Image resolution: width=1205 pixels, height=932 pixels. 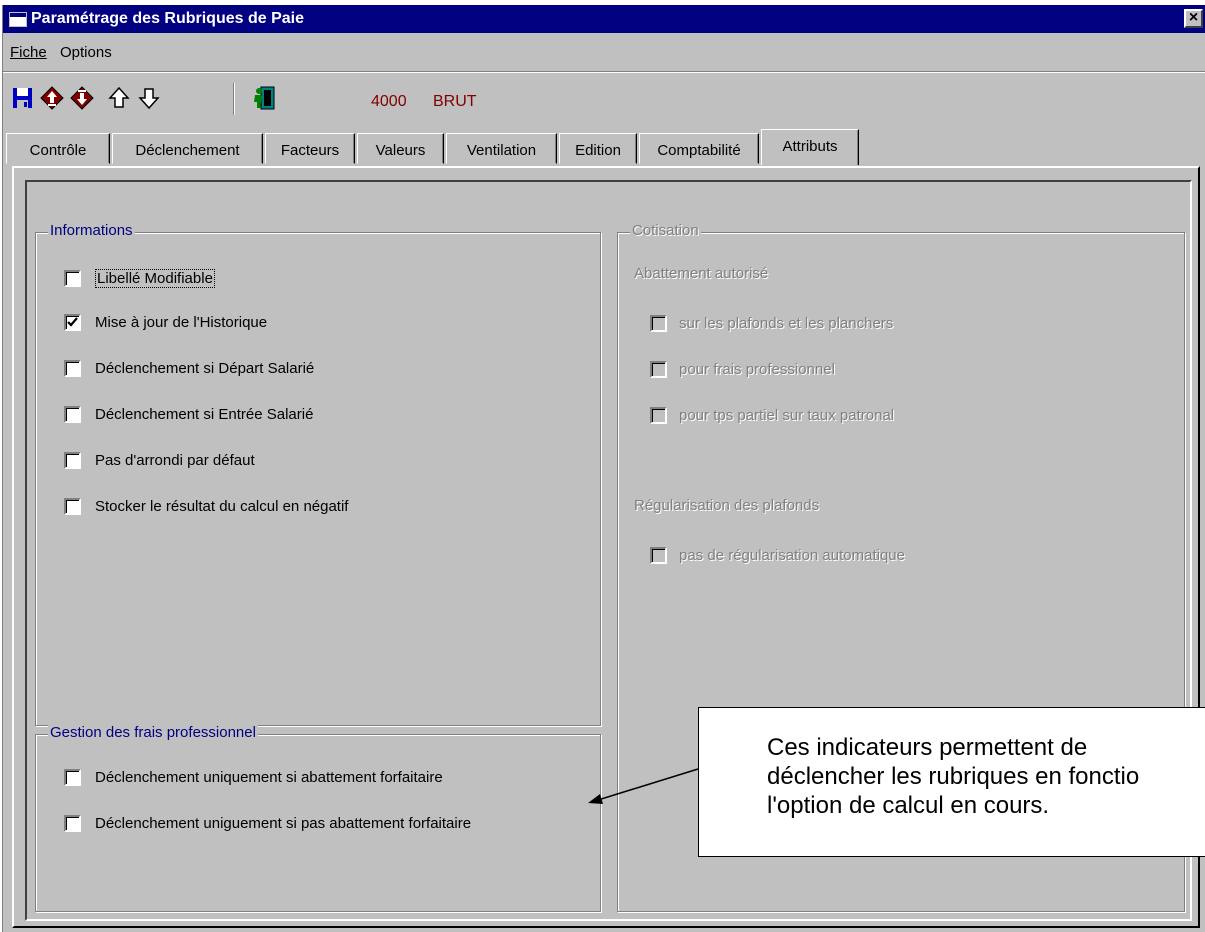 What do you see at coordinates (455, 101) in the screenshot?
I see `rubrique-label: BRUT` at bounding box center [455, 101].